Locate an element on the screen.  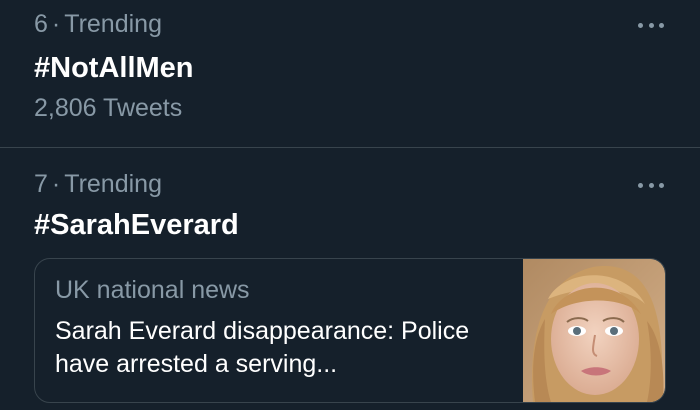
trend-rank: 6 is located at coordinates (41, 24).